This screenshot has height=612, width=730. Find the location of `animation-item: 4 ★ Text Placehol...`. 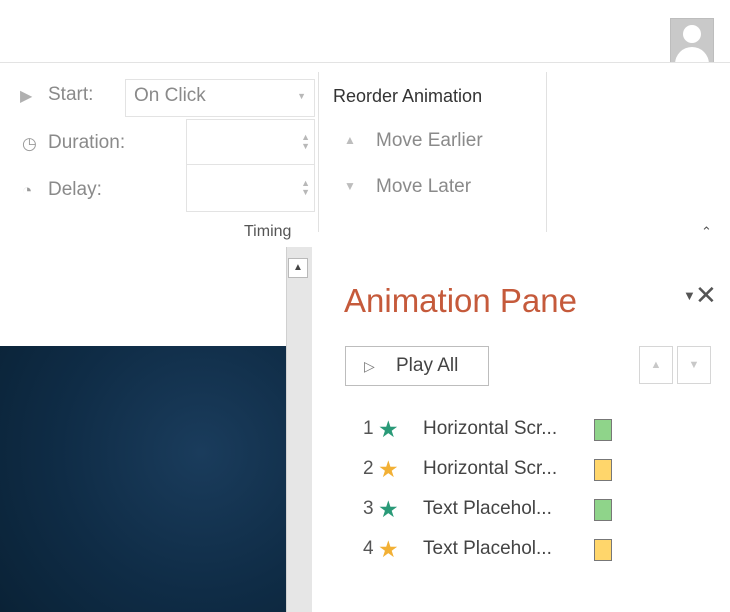

animation-item: 4 ★ Text Placehol... is located at coordinates (493, 551).